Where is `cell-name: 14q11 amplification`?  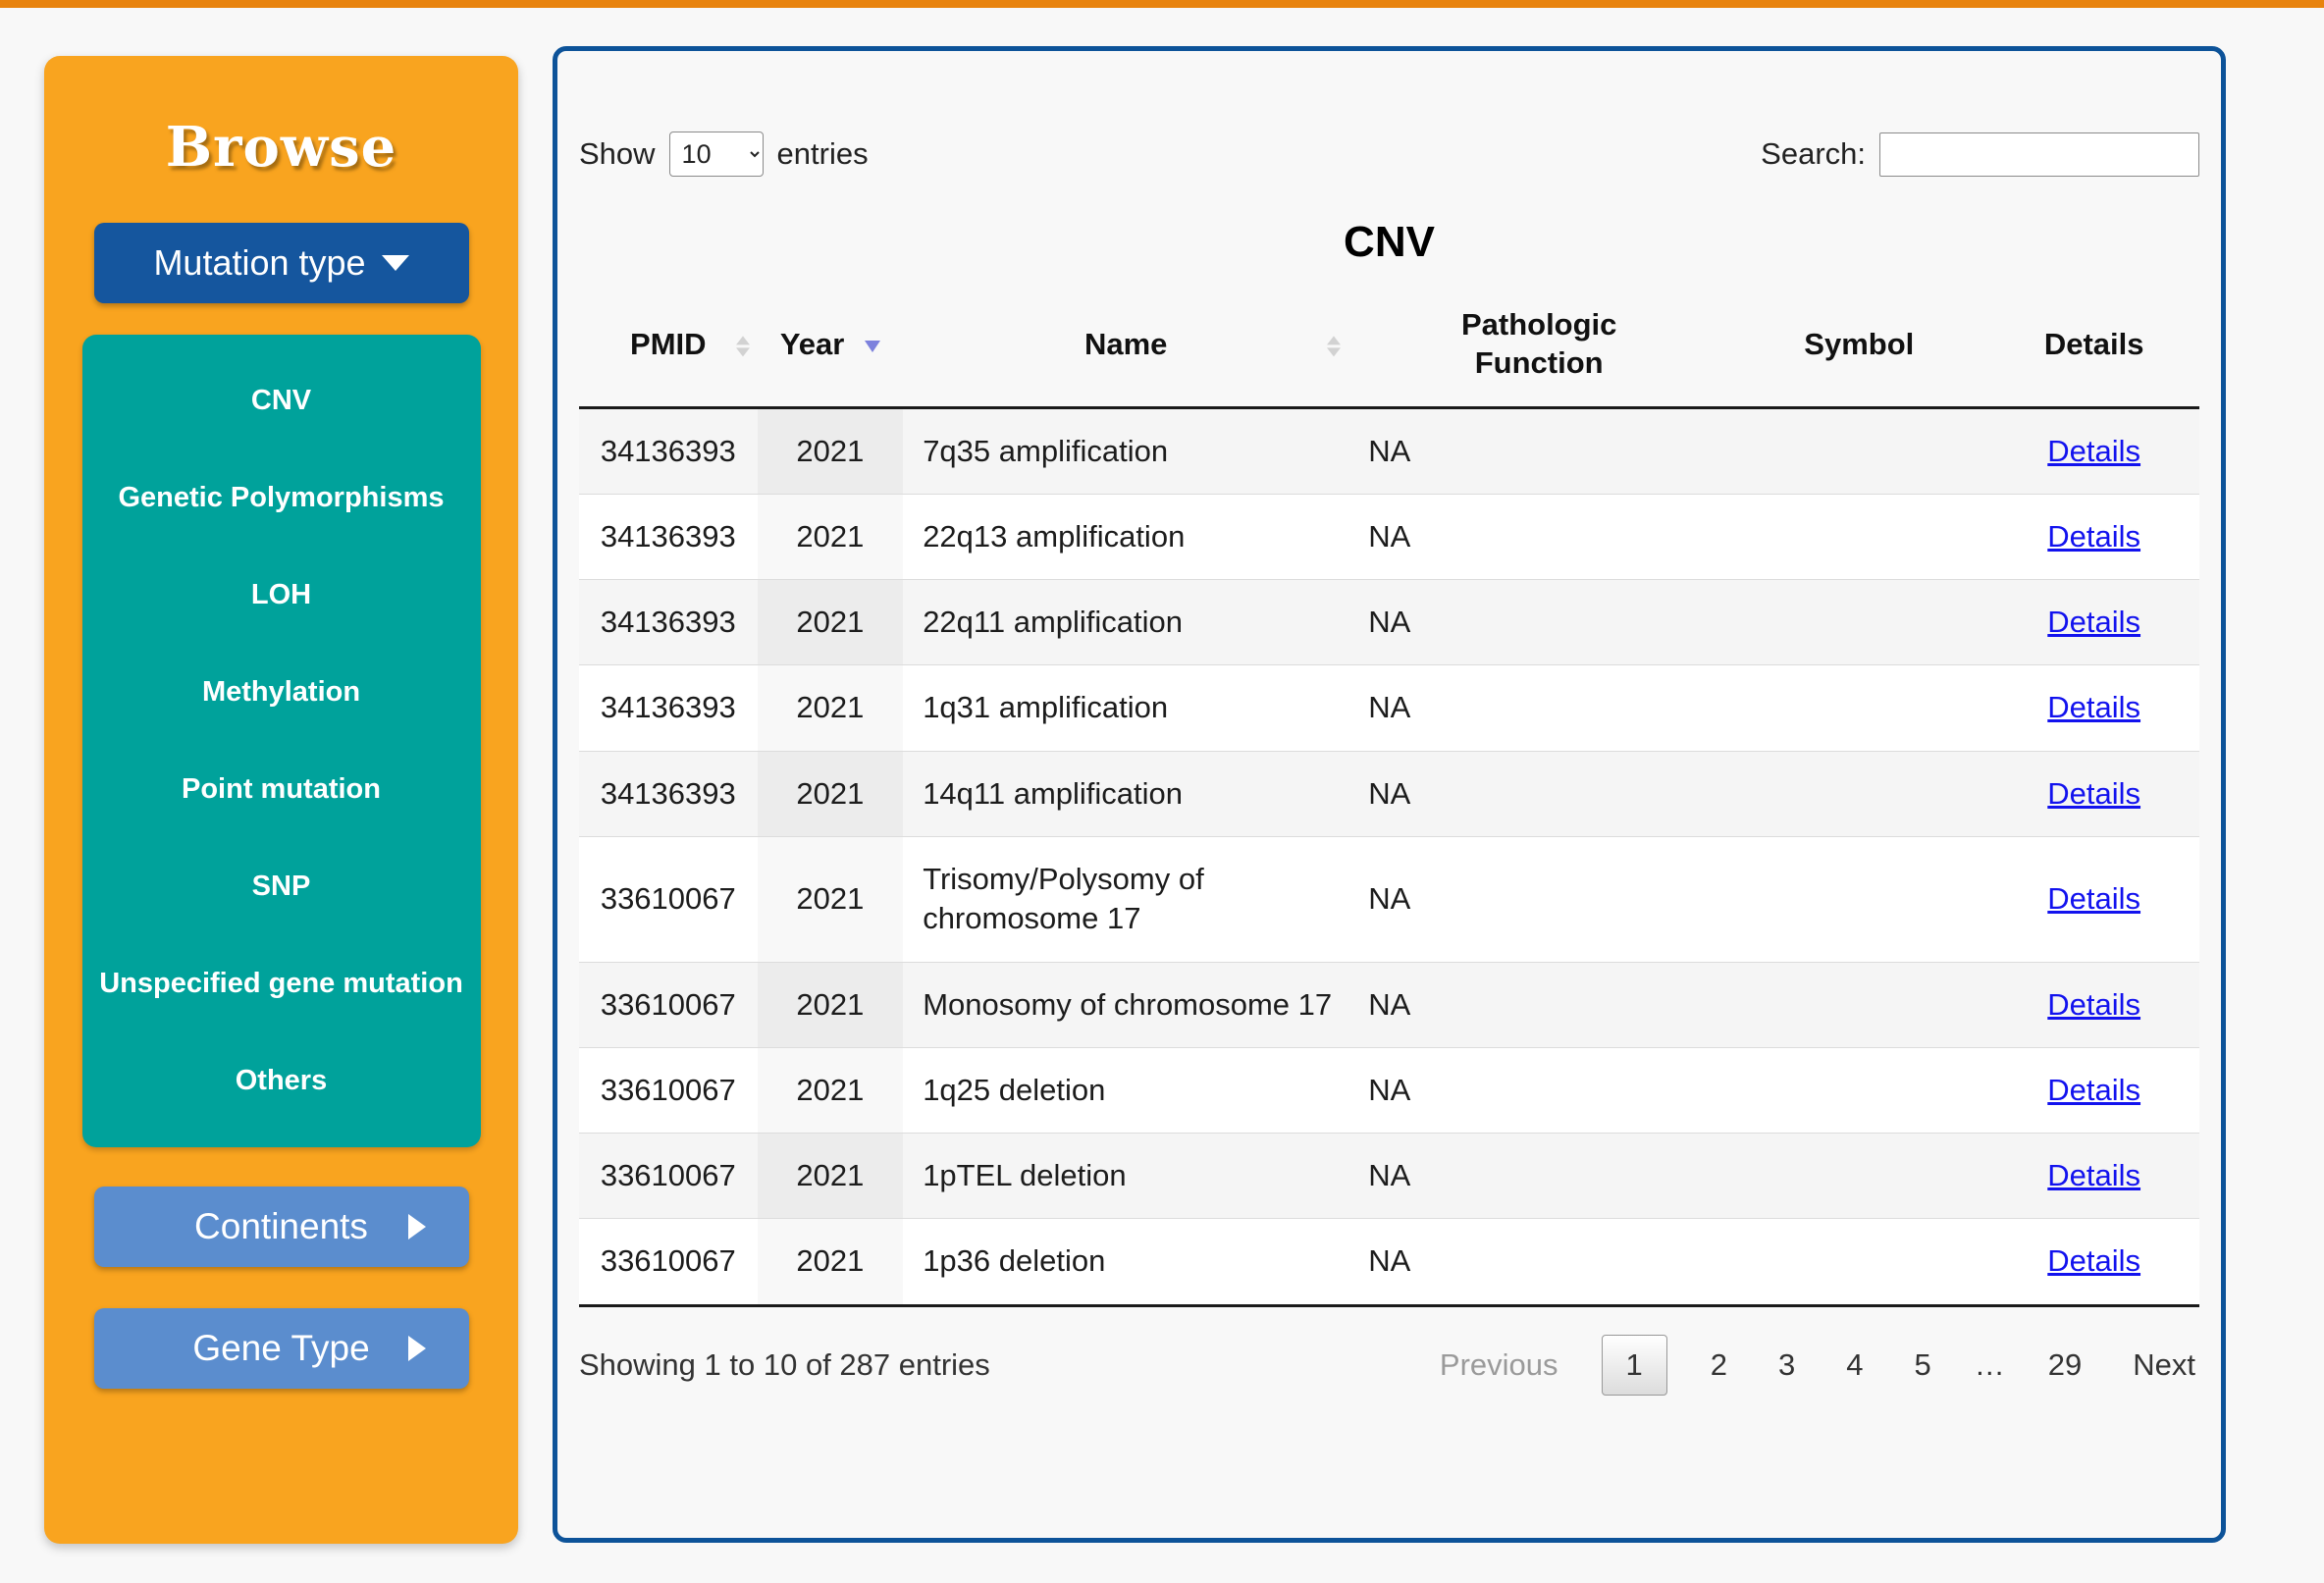 cell-name: 14q11 amplification is located at coordinates (1126, 793).